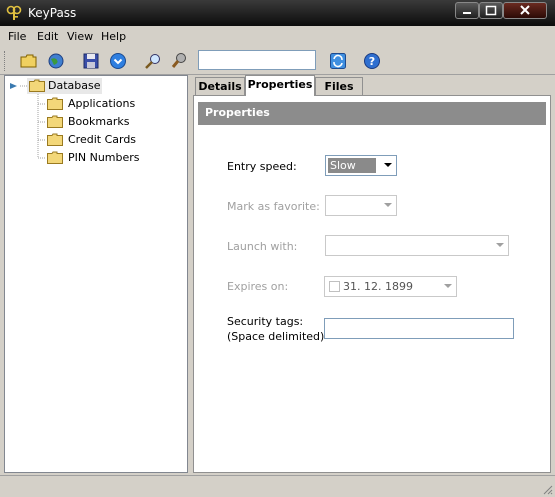  Describe the element at coordinates (467, 13) in the screenshot. I see `minimize-icon` at that location.